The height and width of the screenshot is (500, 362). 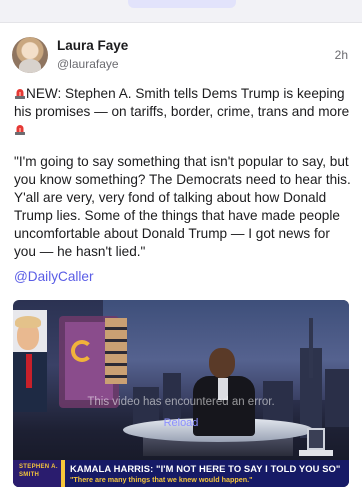 I want to click on inset-person-tie, so click(x=29, y=371).